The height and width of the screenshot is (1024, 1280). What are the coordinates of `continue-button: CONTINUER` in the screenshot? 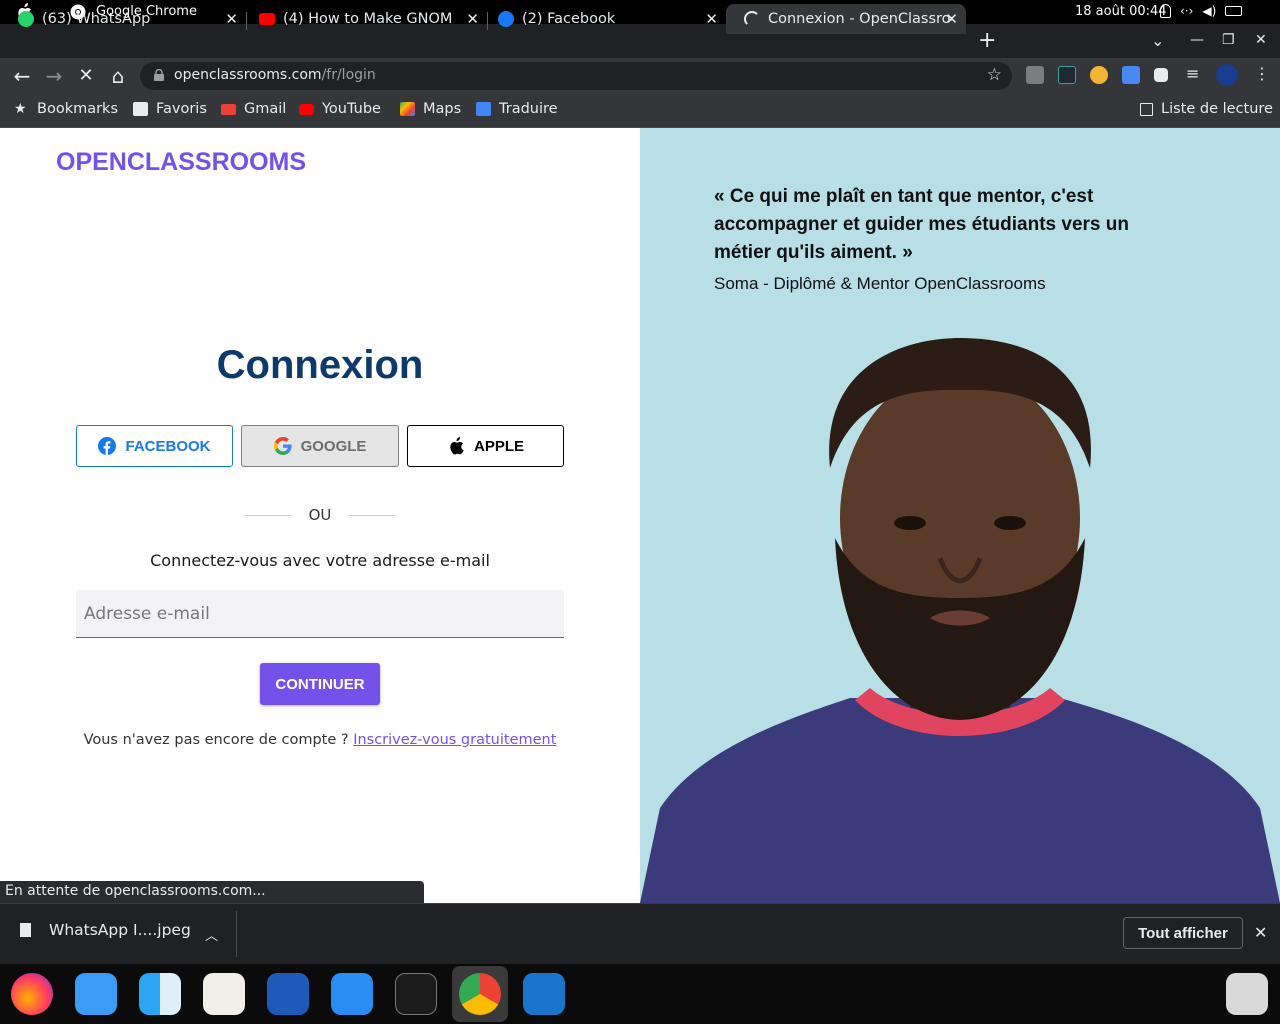 It's located at (320, 684).